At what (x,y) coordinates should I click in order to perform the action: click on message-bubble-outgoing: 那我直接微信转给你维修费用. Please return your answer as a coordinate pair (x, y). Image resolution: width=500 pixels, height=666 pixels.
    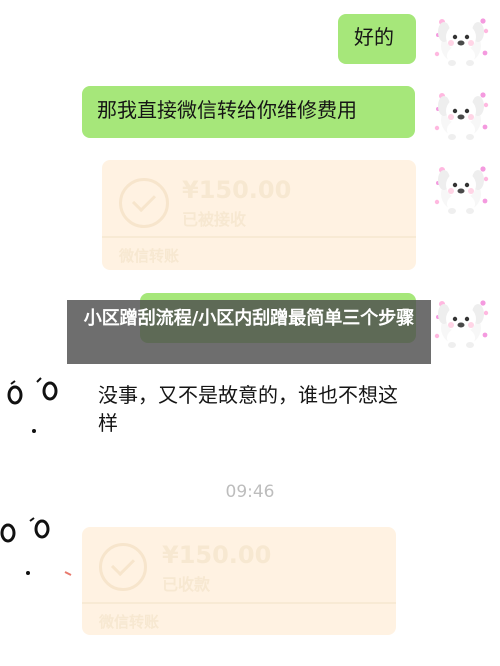
    Looking at the image, I should click on (248, 112).